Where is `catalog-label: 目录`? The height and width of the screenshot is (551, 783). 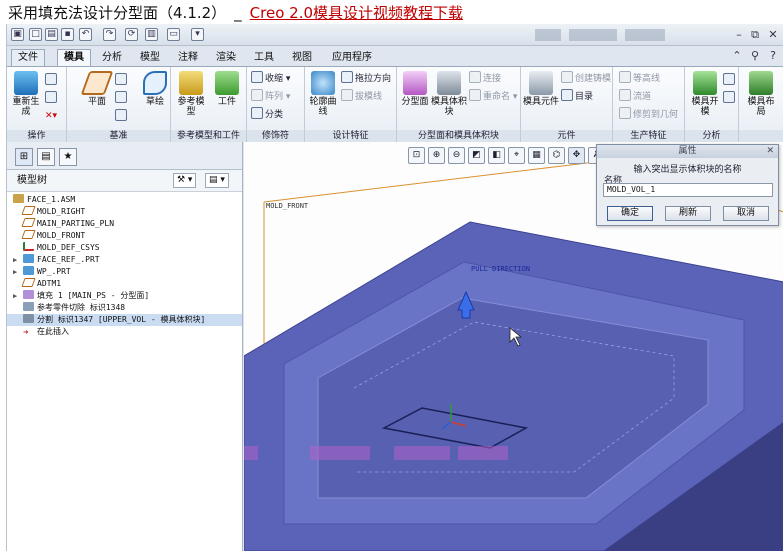 catalog-label: 目录 is located at coordinates (584, 97).